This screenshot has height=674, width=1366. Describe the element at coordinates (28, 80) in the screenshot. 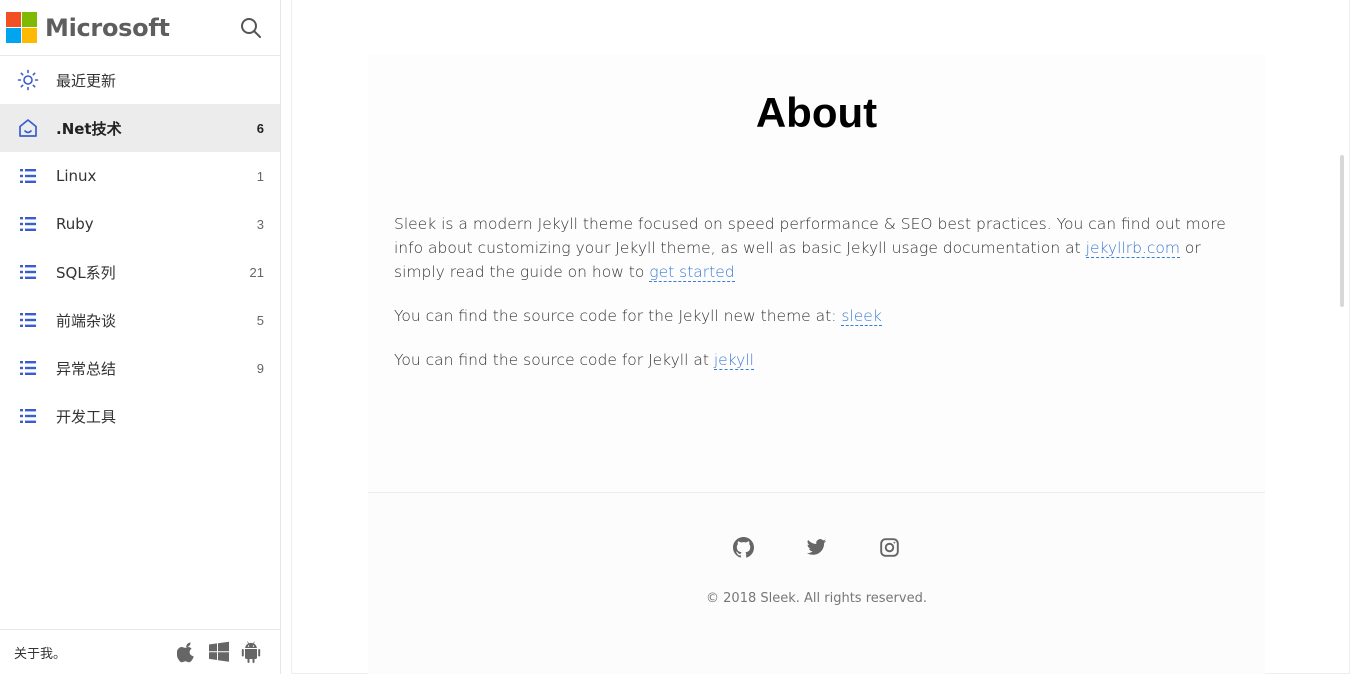

I see `sun-icon` at that location.